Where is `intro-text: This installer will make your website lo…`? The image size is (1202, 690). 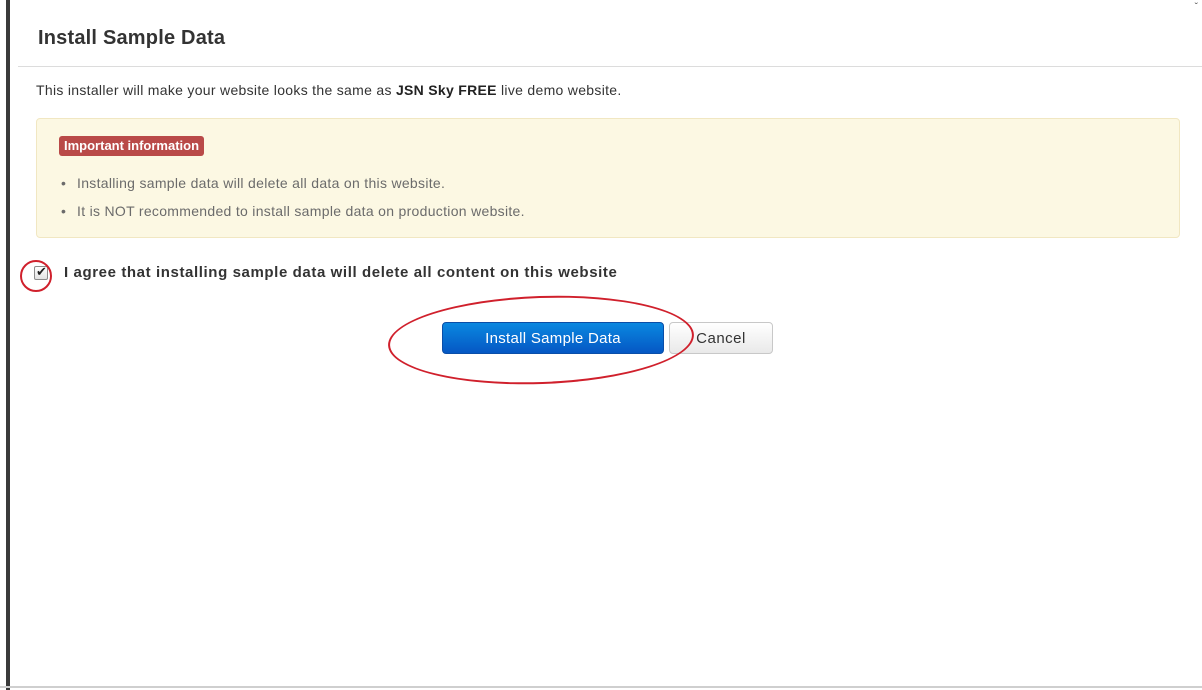 intro-text: This installer will make your website lo… is located at coordinates (329, 90).